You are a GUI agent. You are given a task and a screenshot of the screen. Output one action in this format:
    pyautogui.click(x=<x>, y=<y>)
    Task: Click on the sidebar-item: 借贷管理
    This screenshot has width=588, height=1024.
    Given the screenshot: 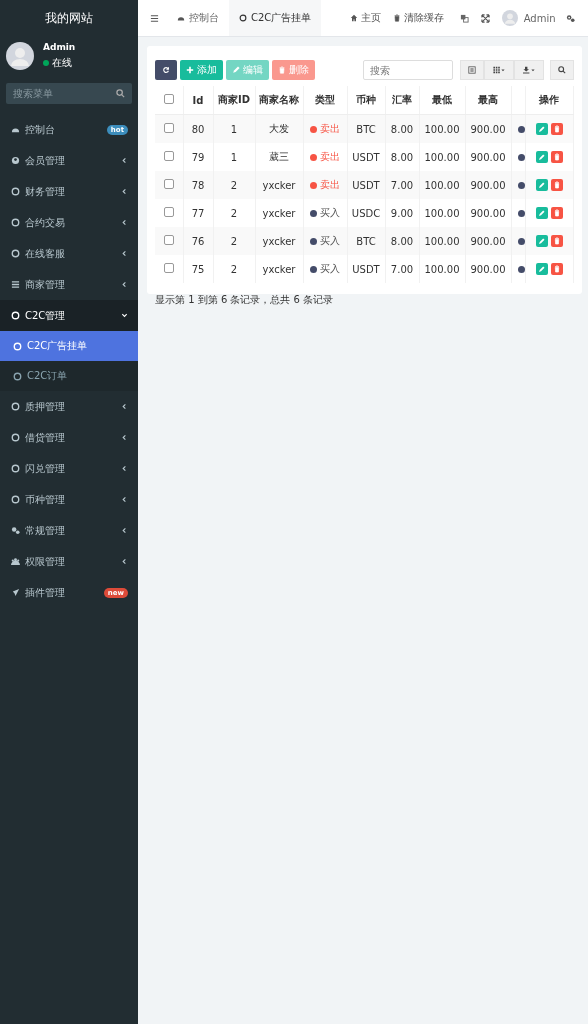 What is the action you would take?
    pyautogui.click(x=69, y=437)
    